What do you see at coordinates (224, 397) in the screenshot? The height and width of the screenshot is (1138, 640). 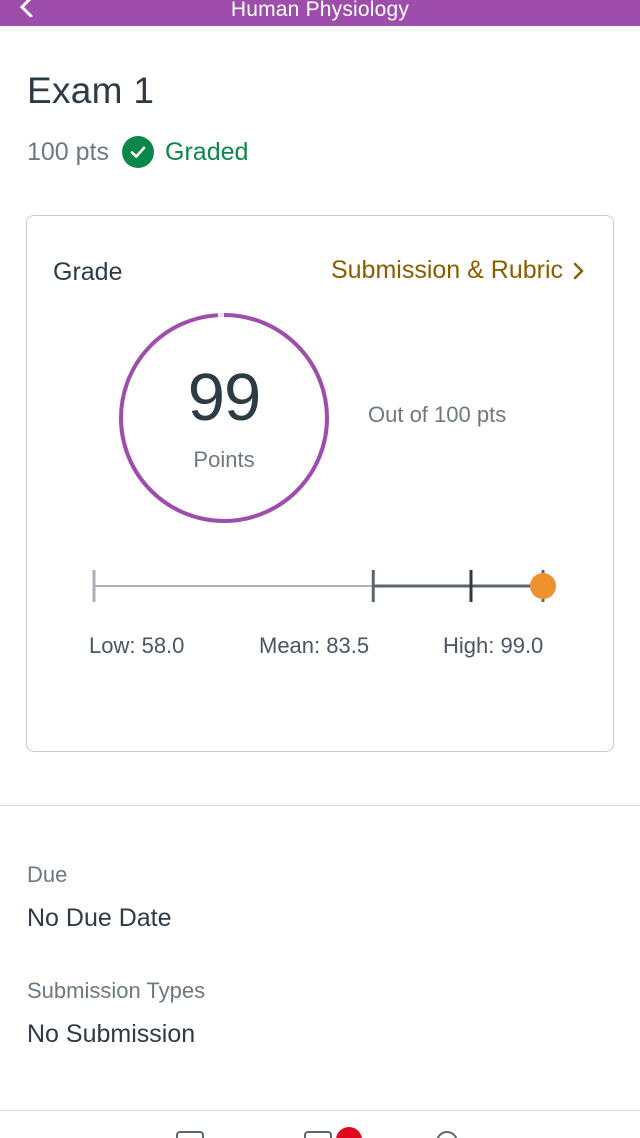 I see `score-value: 99` at bounding box center [224, 397].